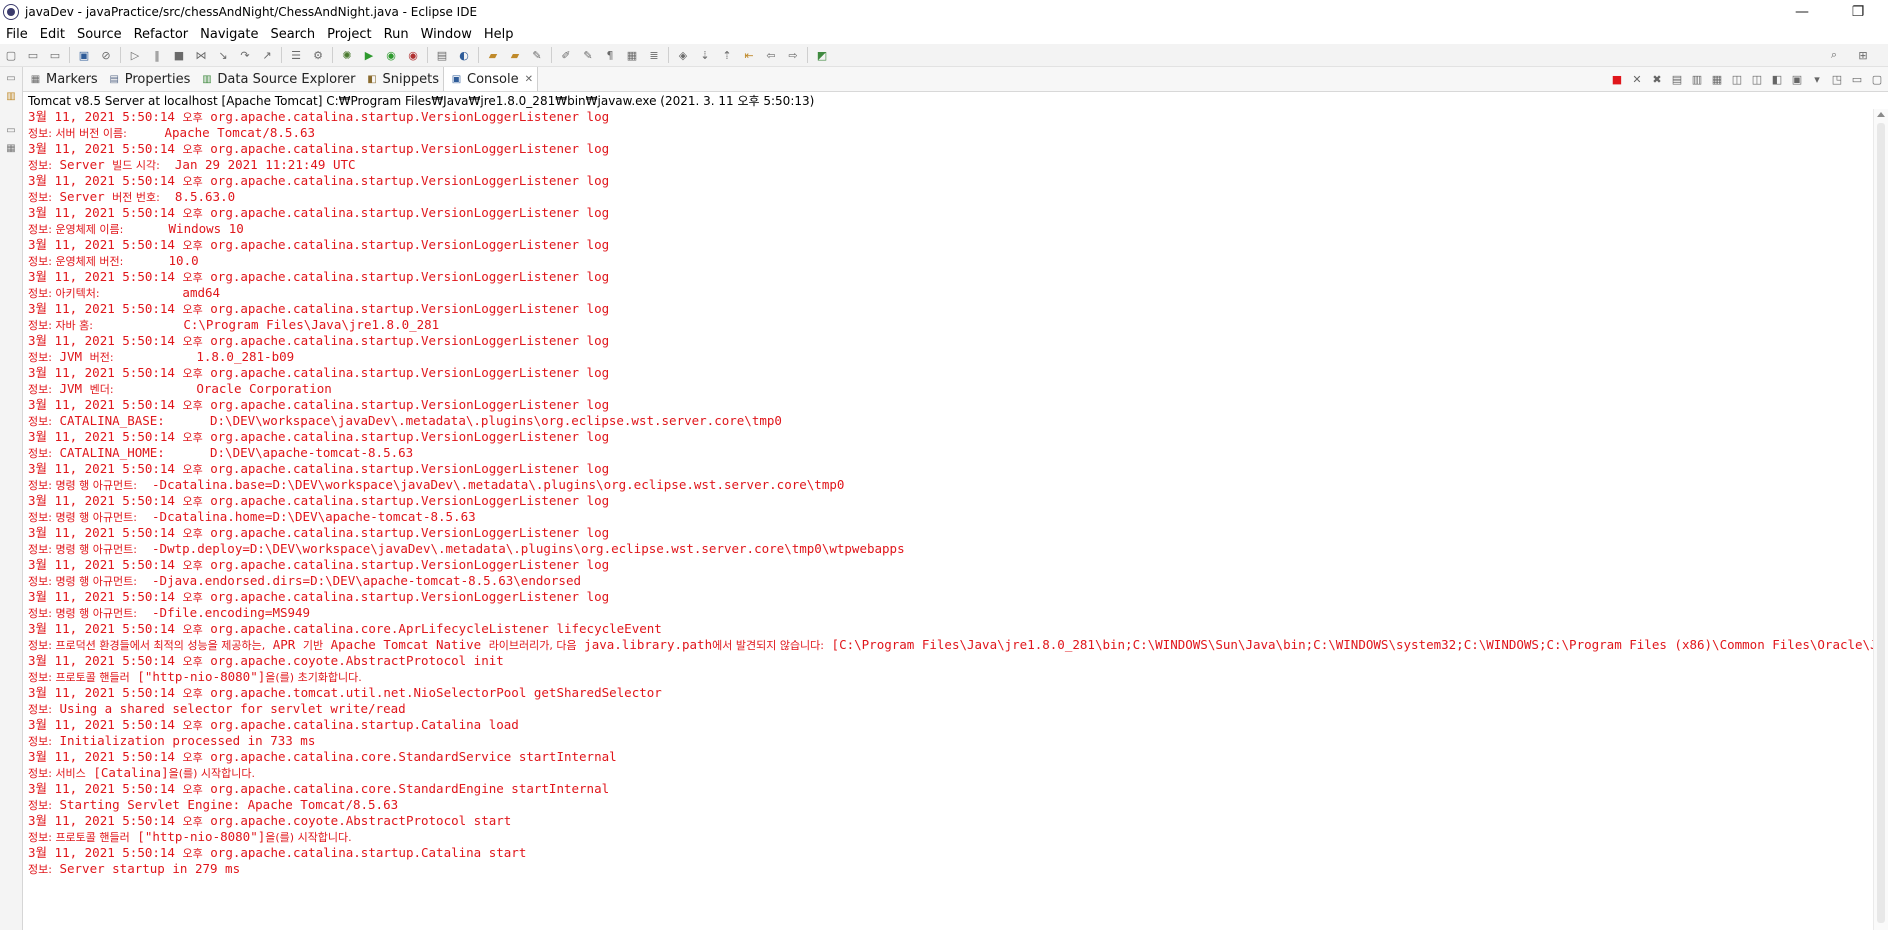  Describe the element at coordinates (499, 34) in the screenshot. I see `menu-help: Help` at that location.